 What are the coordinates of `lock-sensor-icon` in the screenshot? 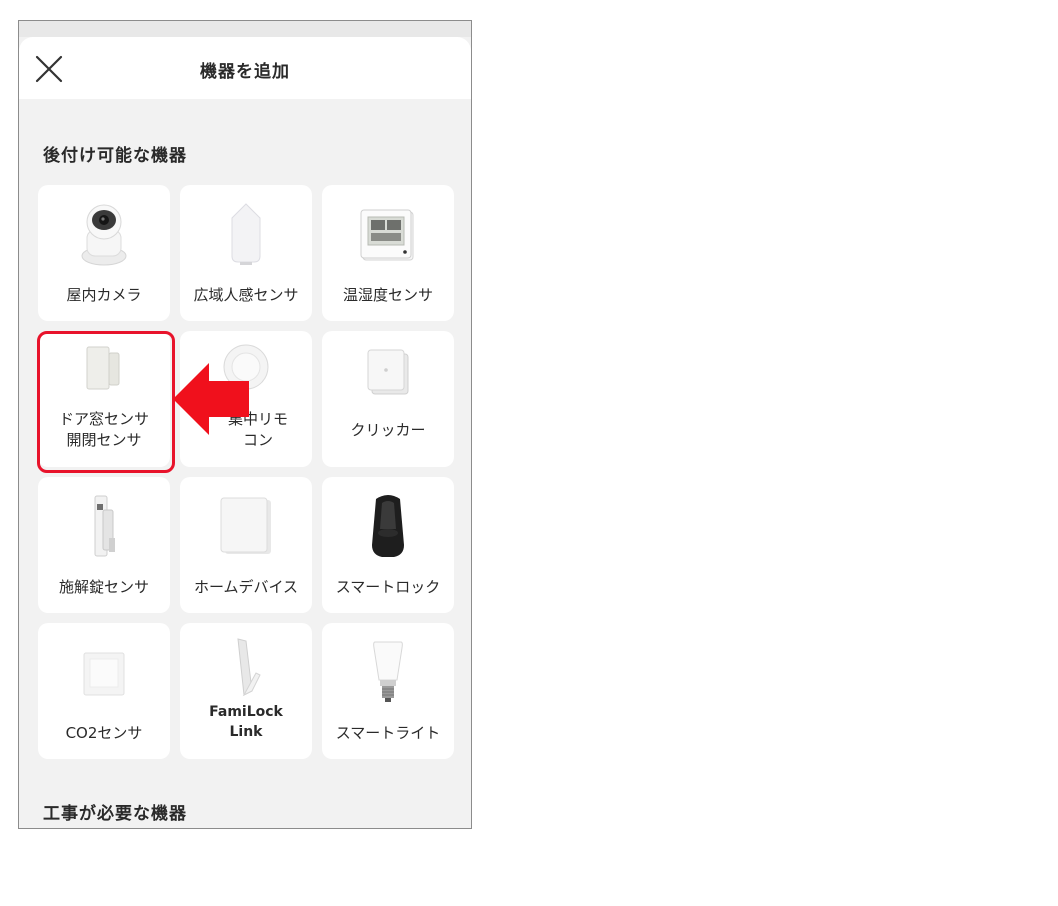 It's located at (104, 526).